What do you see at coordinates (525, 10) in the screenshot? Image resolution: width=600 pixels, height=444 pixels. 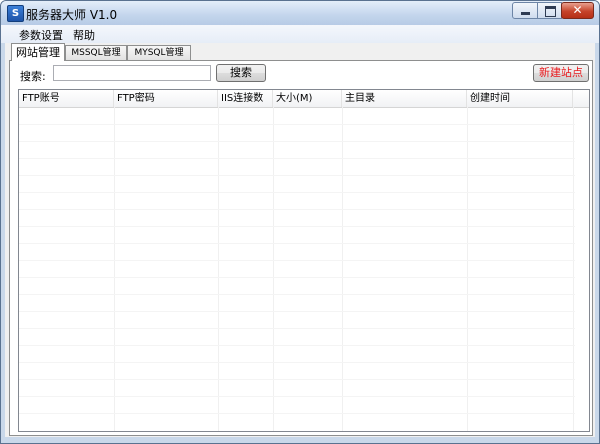 I see `minimize-button` at bounding box center [525, 10].